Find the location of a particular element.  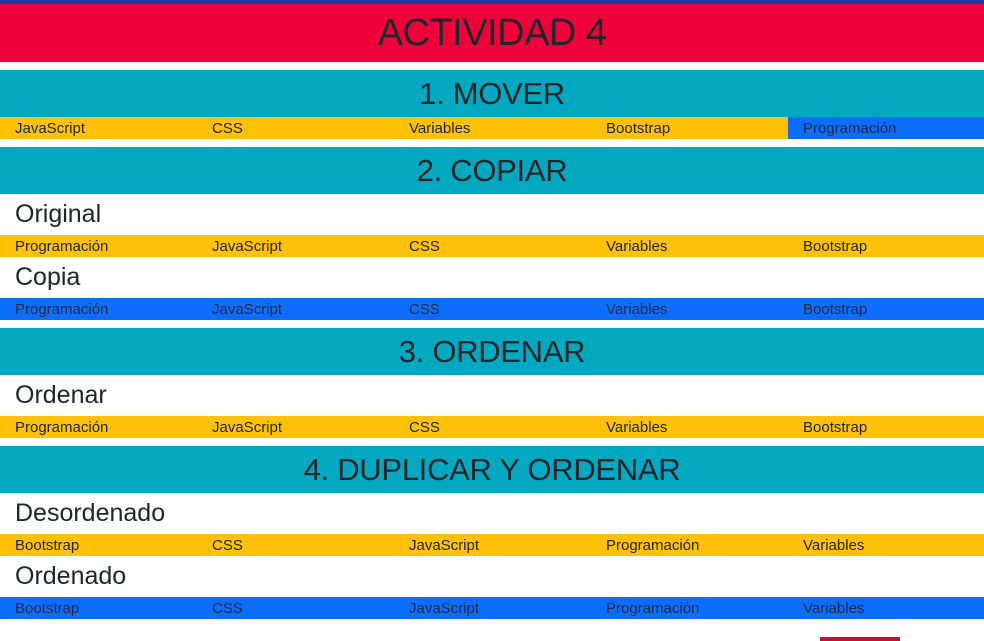

bottom-border is located at coordinates (492, 639).